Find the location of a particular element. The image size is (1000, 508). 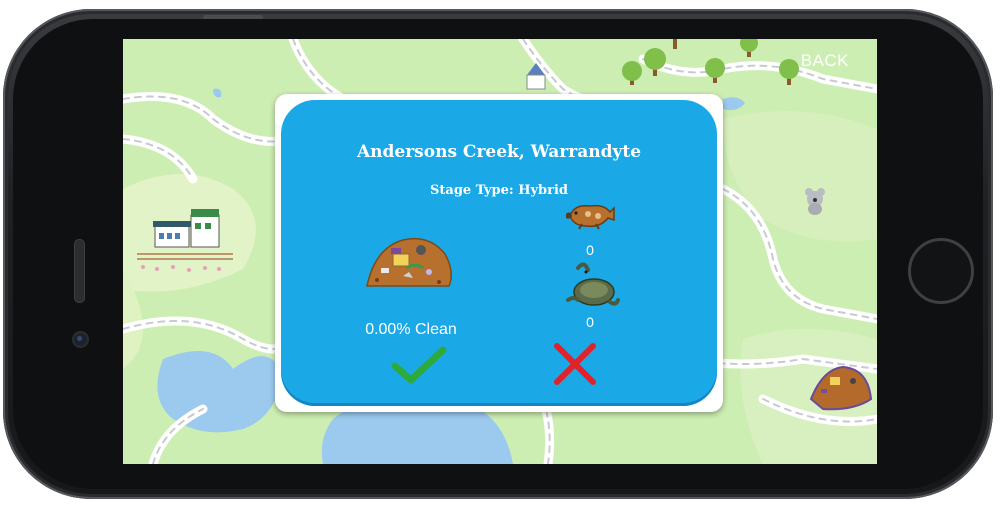

speaker-grille is located at coordinates (79, 271).